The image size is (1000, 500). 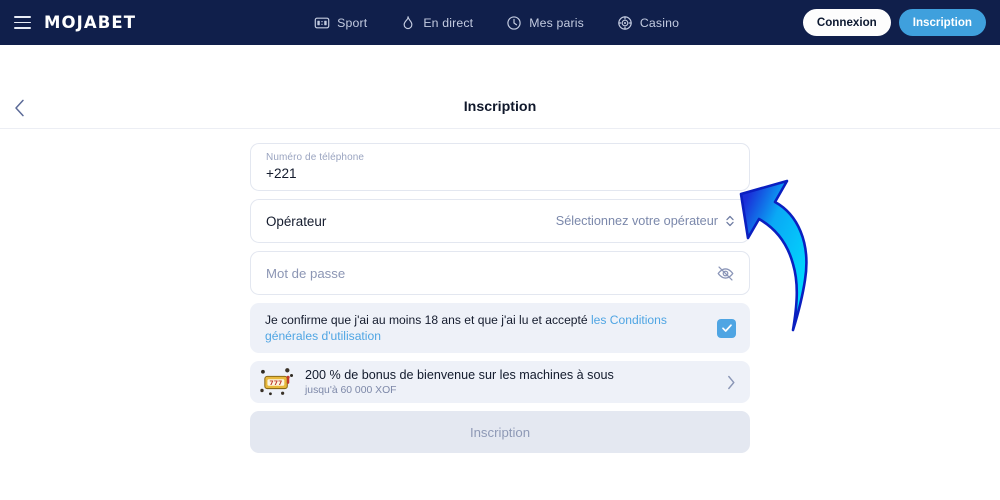 I want to click on password-field: Mot de passe, so click(x=500, y=273).